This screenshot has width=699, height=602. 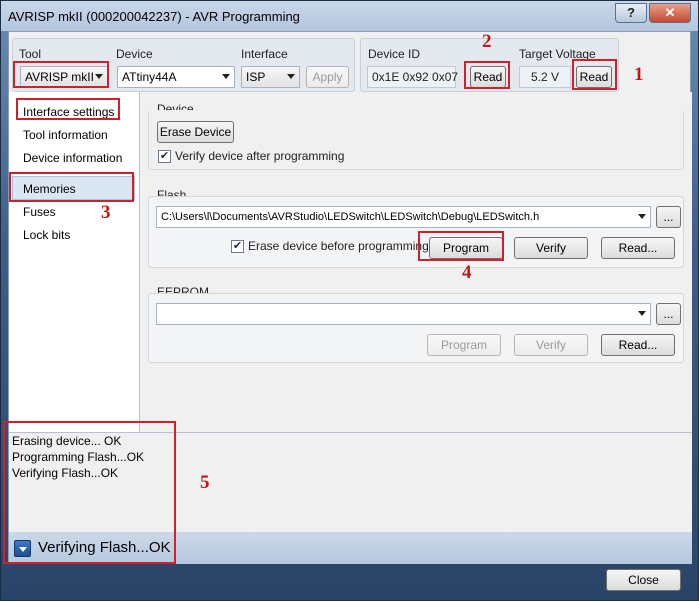 What do you see at coordinates (338, 246) in the screenshot?
I see `erase-before-programming-label: Erase device before programming` at bounding box center [338, 246].